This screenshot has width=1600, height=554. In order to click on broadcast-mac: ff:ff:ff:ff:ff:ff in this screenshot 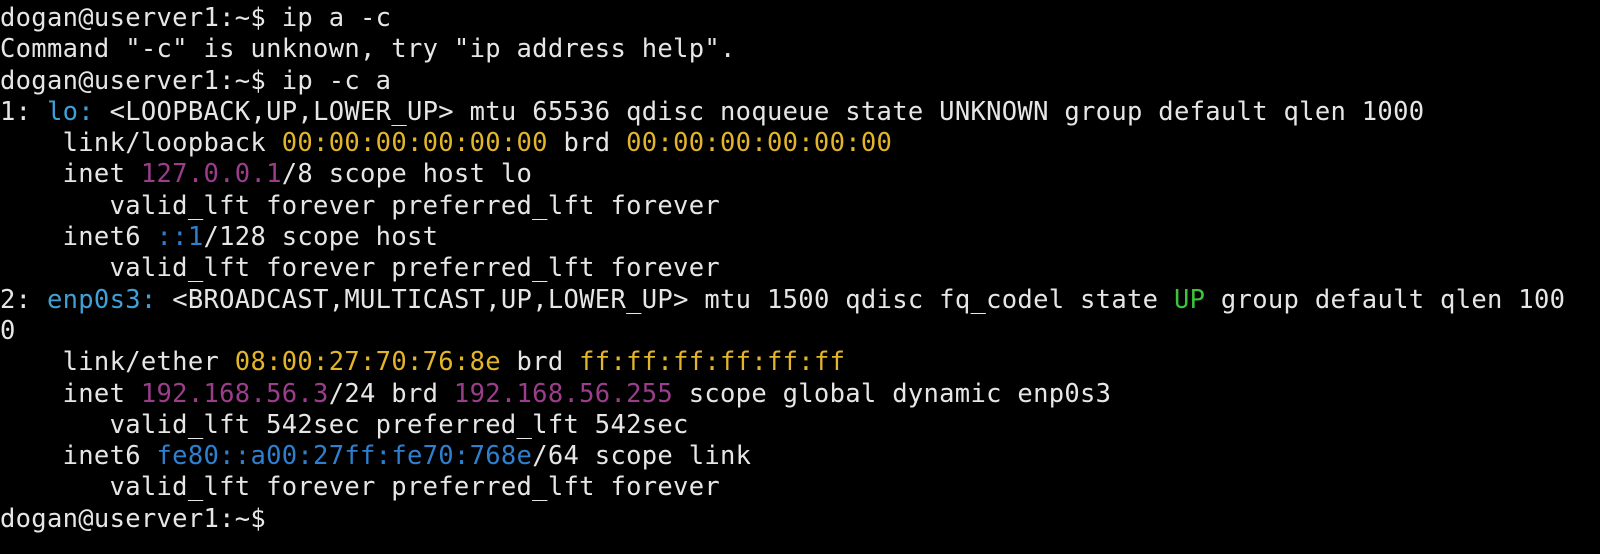, I will do `click(712, 362)`.